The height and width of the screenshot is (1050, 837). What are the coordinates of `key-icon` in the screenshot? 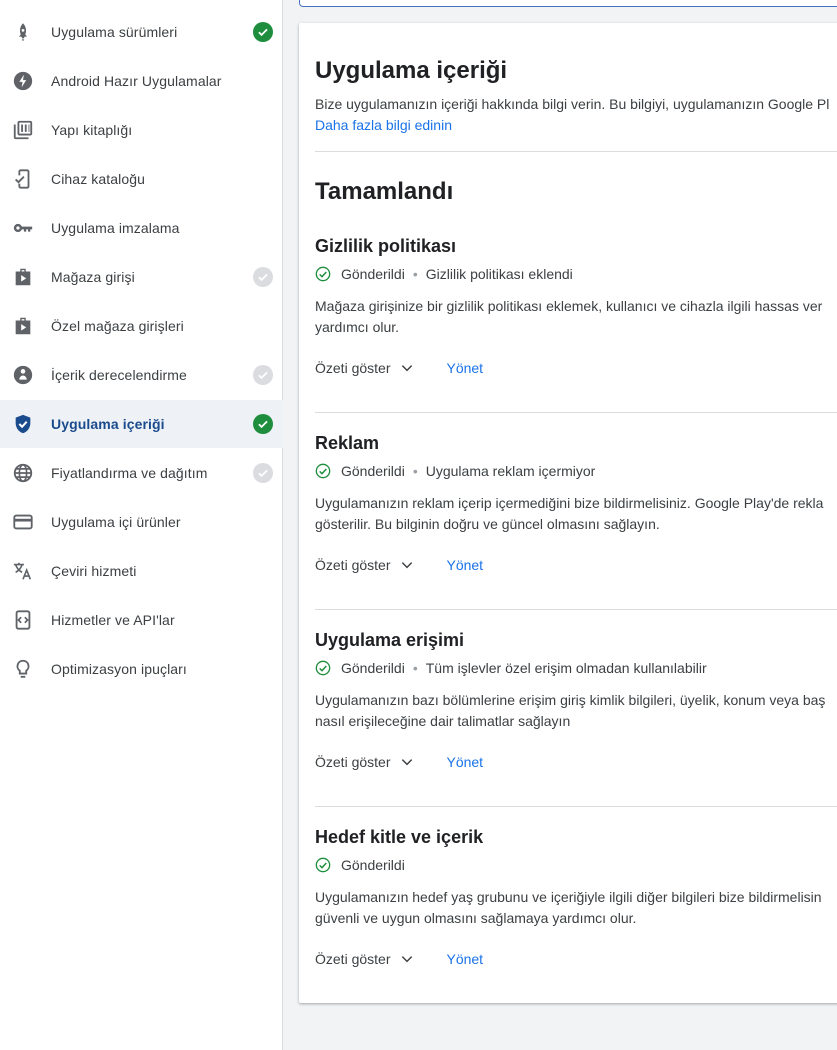 It's located at (23, 228).